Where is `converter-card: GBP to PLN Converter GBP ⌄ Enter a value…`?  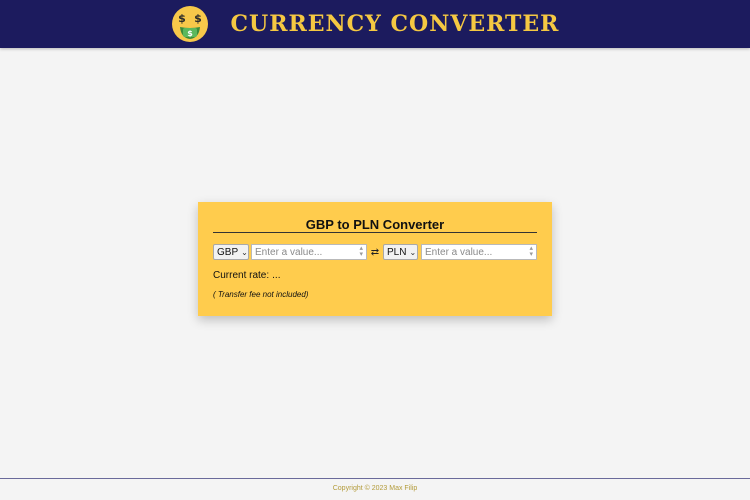 converter-card: GBP to PLN Converter GBP ⌄ Enter a value… is located at coordinates (375, 259).